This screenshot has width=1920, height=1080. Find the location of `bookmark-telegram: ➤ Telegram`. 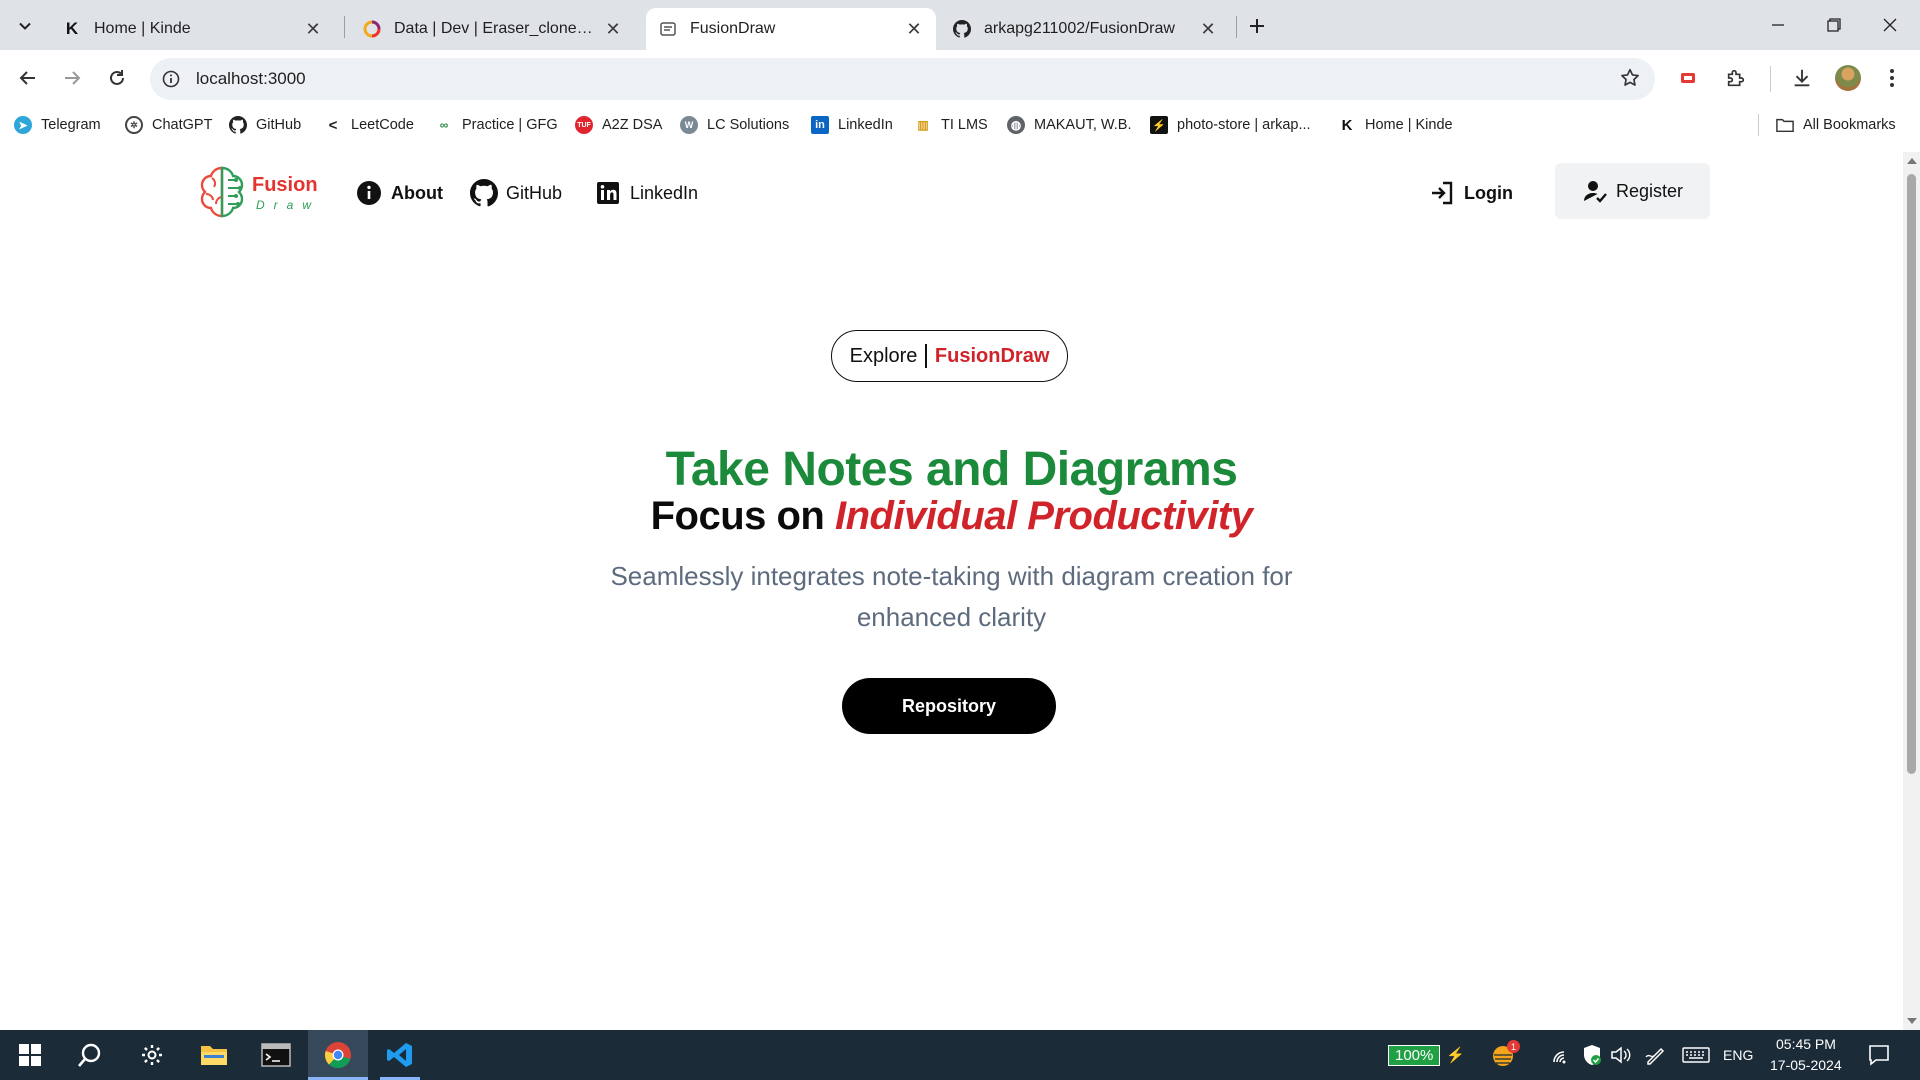

bookmark-telegram: ➤ Telegram is located at coordinates (57, 125).